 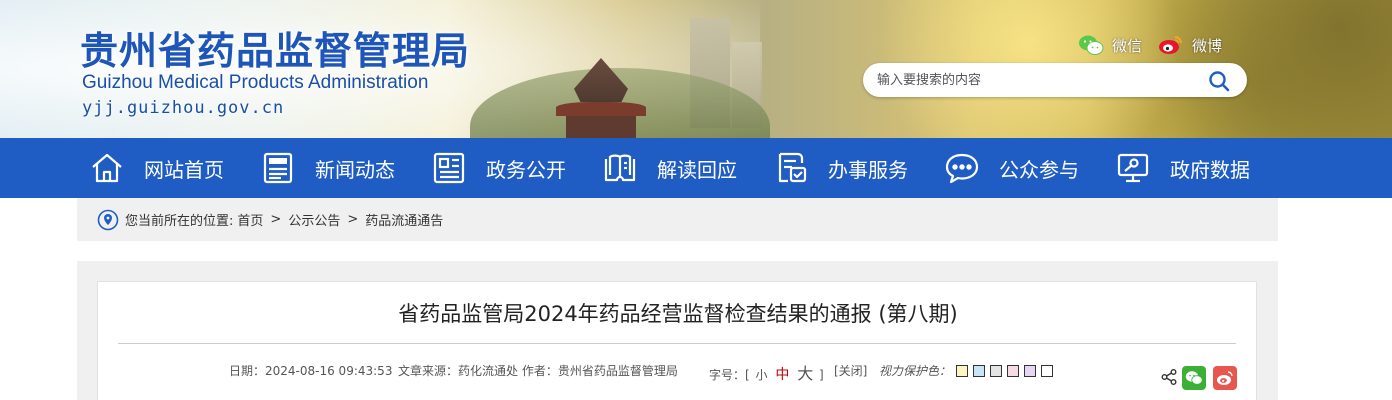 What do you see at coordinates (275, 47) in the screenshot?
I see `site-title: 贵州省药品监督管理局` at bounding box center [275, 47].